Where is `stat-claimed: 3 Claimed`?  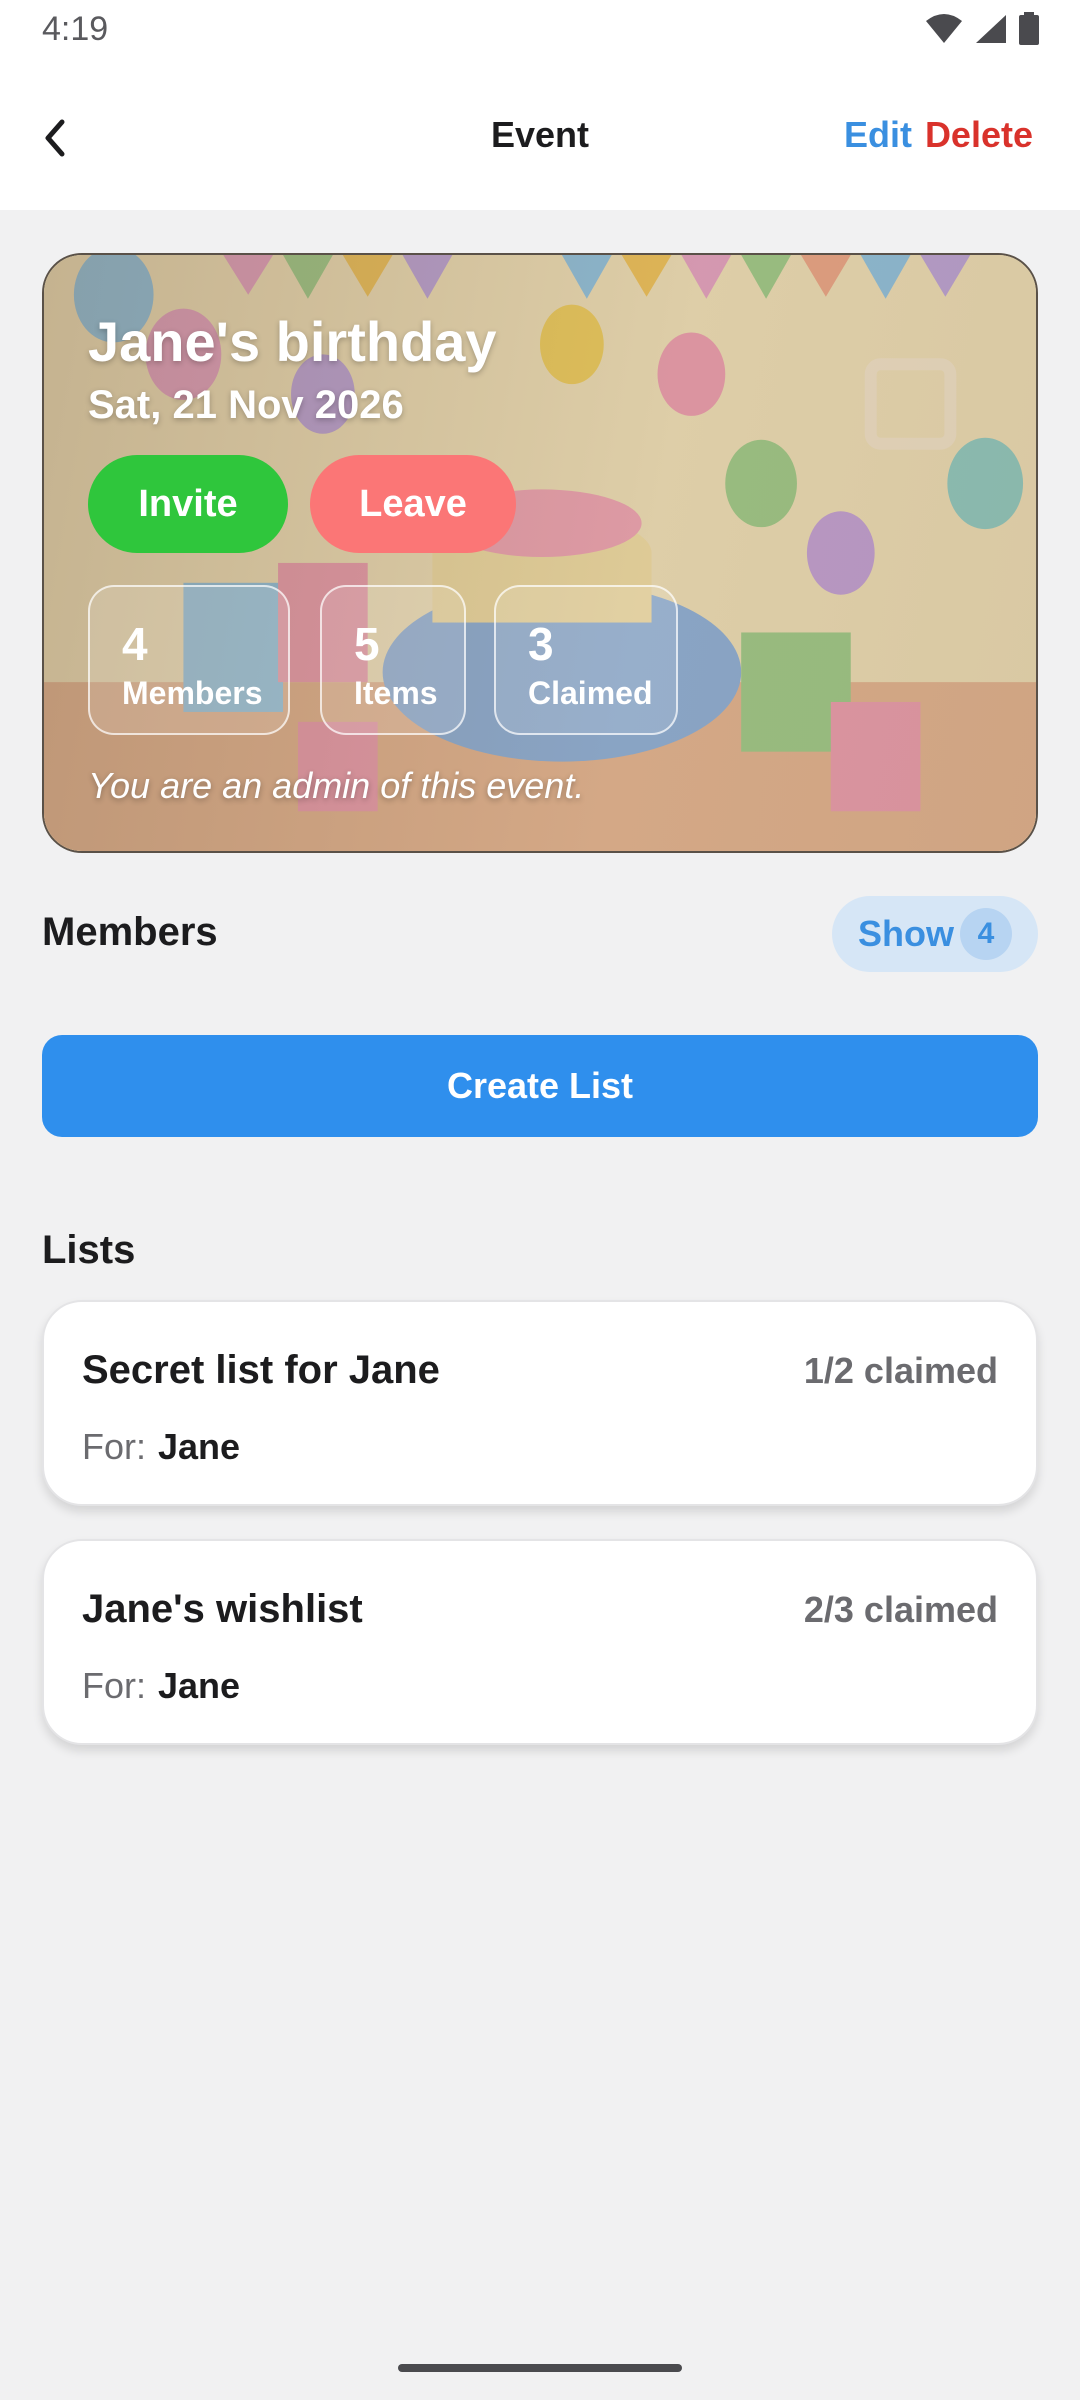 stat-claimed: 3 Claimed is located at coordinates (586, 660).